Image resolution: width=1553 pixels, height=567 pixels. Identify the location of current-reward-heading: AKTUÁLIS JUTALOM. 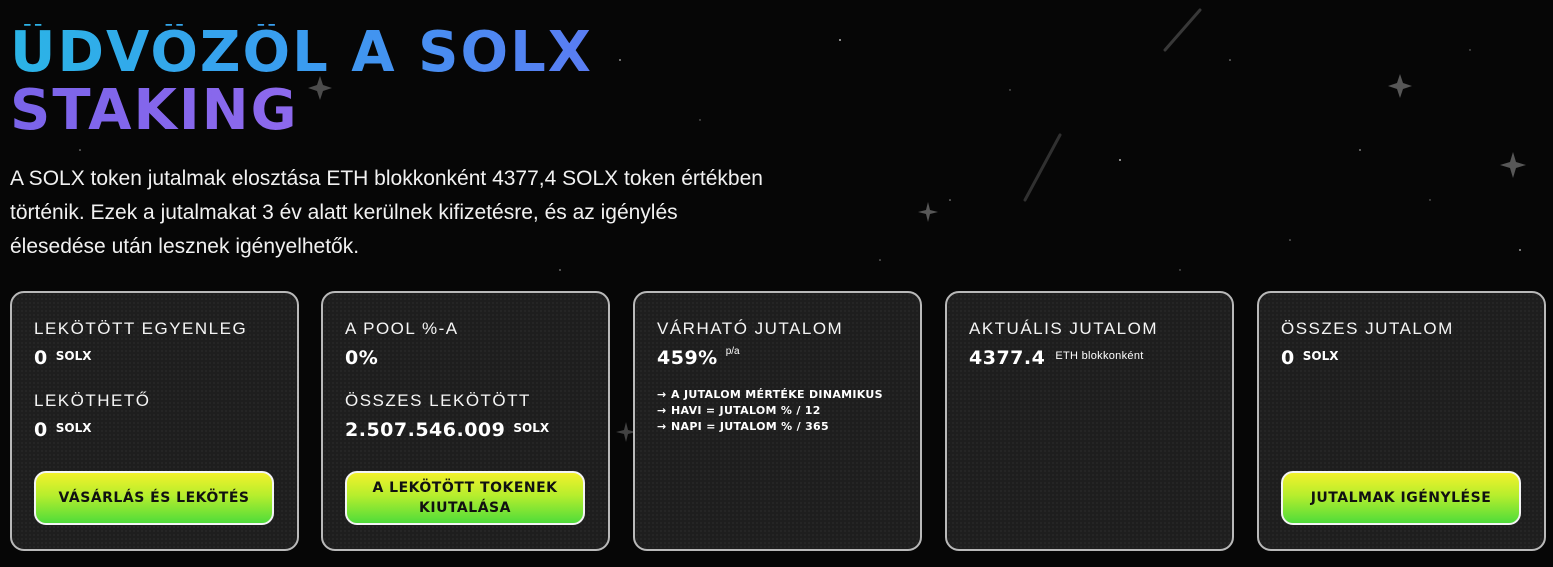
(1063, 328).